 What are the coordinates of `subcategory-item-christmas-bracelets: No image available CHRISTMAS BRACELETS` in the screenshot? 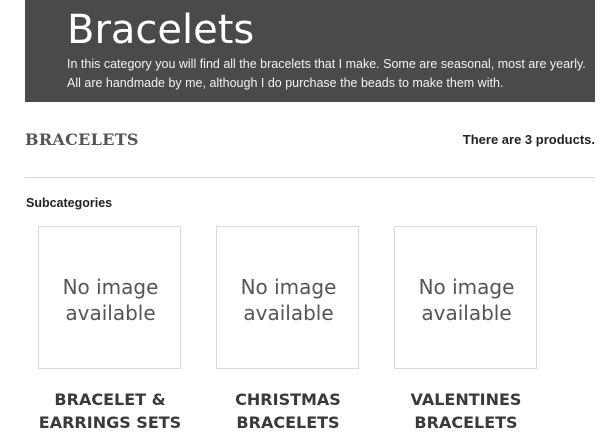 It's located at (289, 332).